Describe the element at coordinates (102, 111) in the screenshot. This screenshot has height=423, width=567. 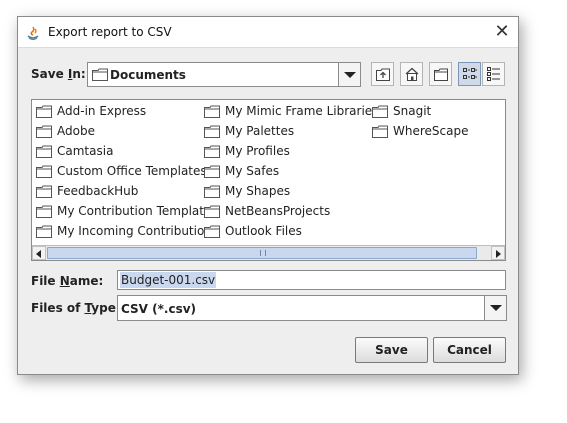
I see `list-item-label: Add-in Express` at that location.